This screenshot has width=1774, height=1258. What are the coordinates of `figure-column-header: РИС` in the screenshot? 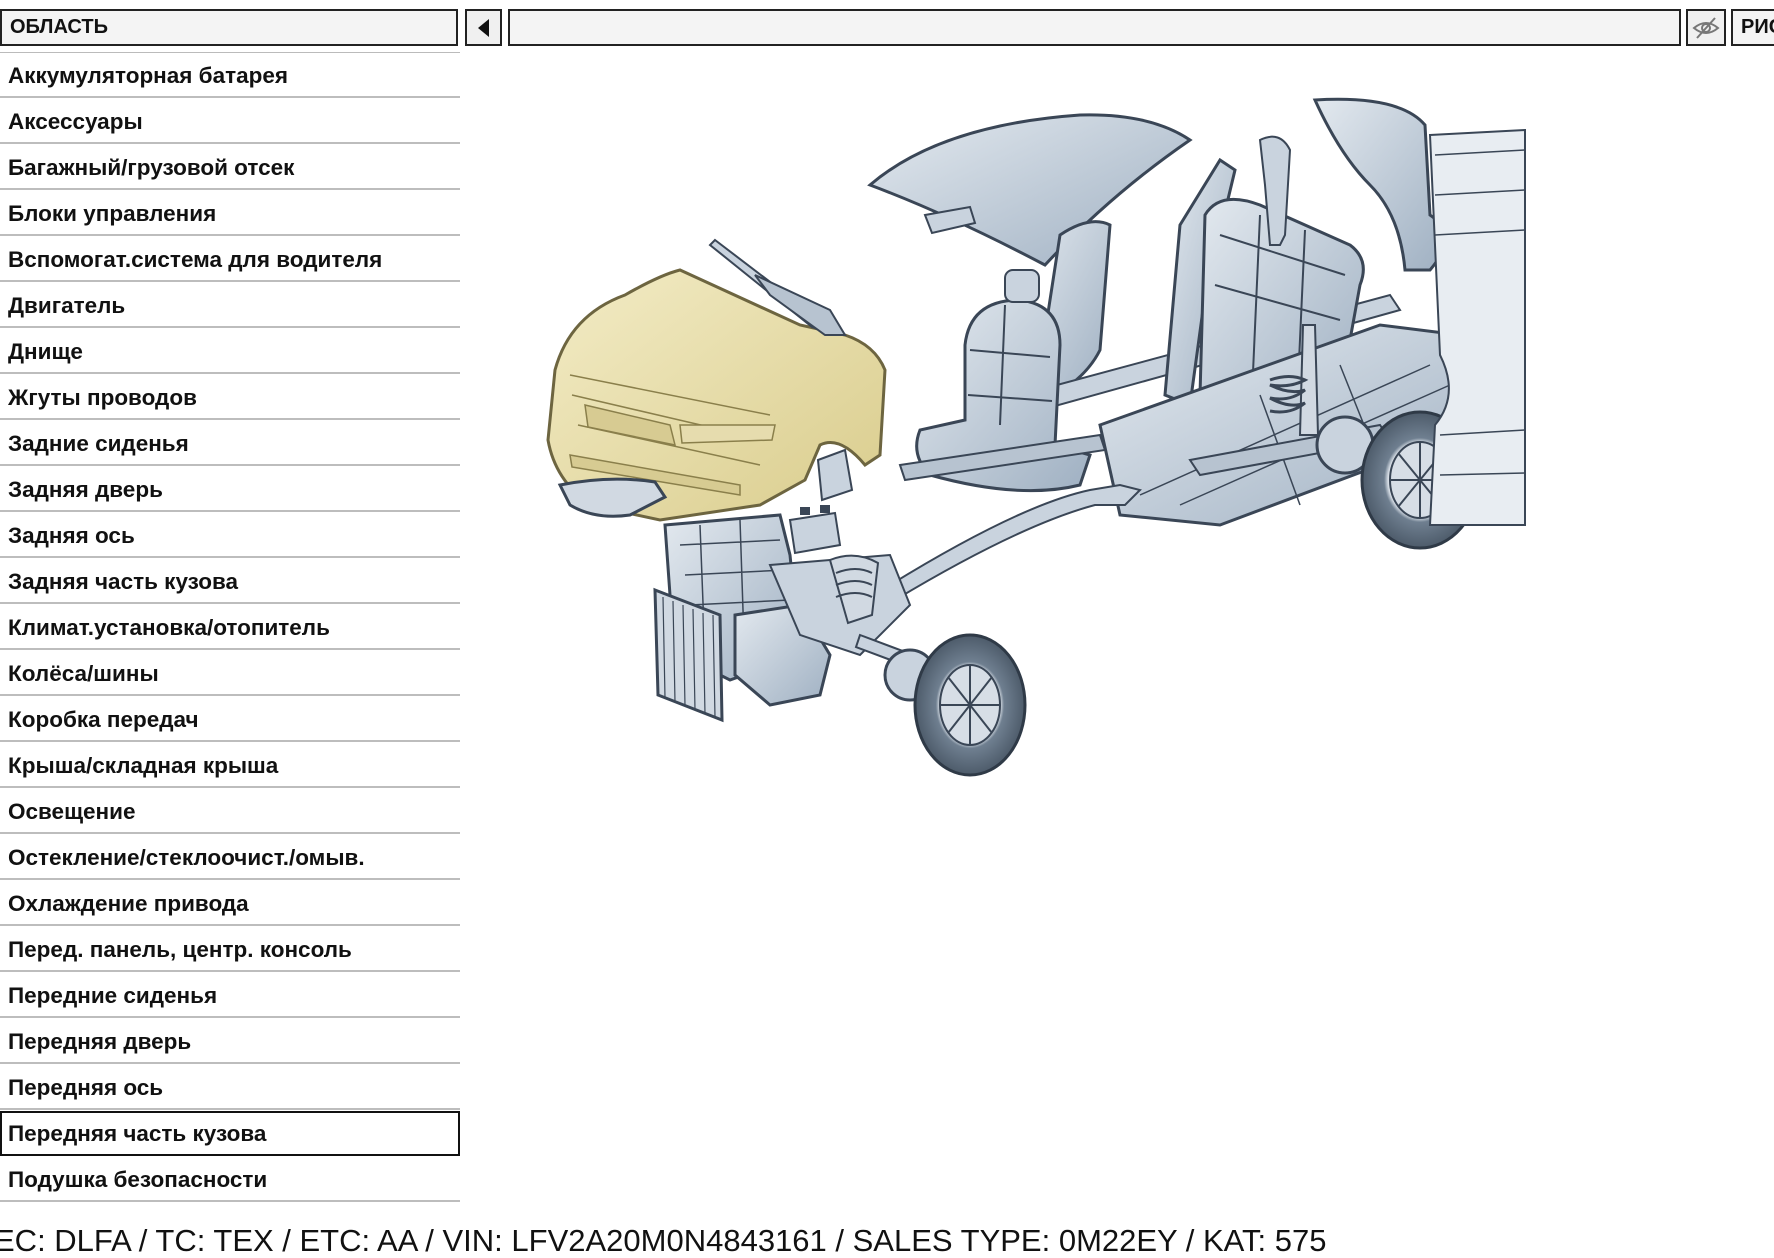 It's located at (1752, 27).